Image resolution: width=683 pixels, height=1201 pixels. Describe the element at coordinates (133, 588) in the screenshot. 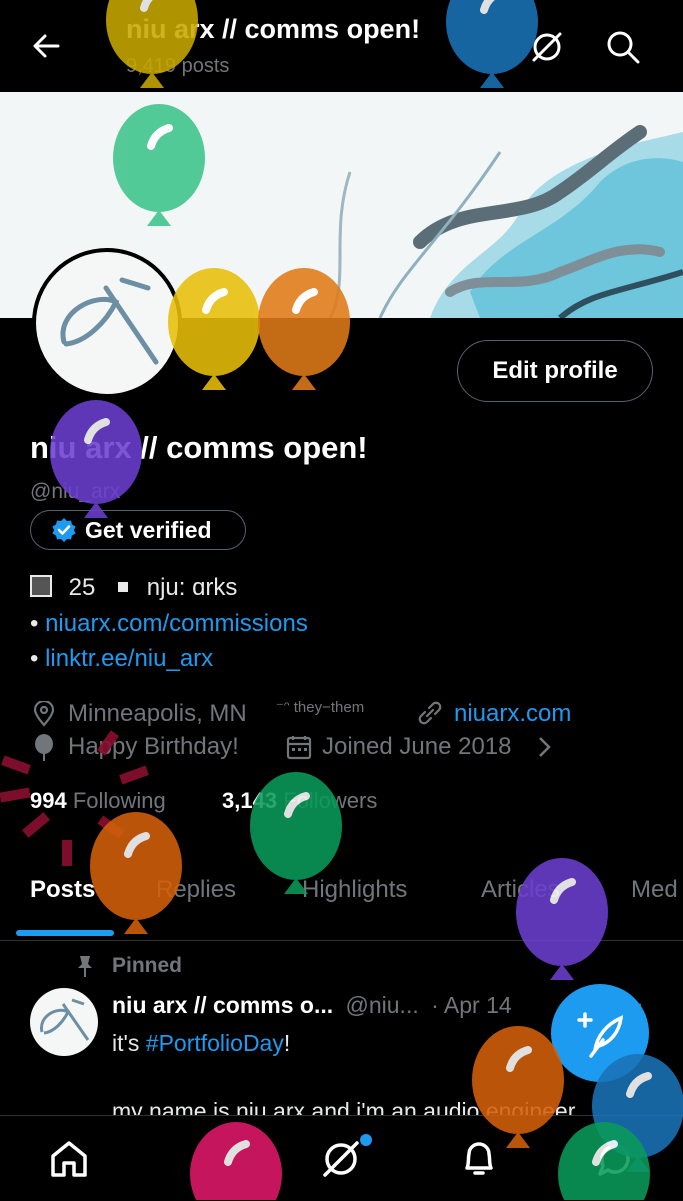

I see `bio-line-1: 25 nju: ɑrks` at that location.